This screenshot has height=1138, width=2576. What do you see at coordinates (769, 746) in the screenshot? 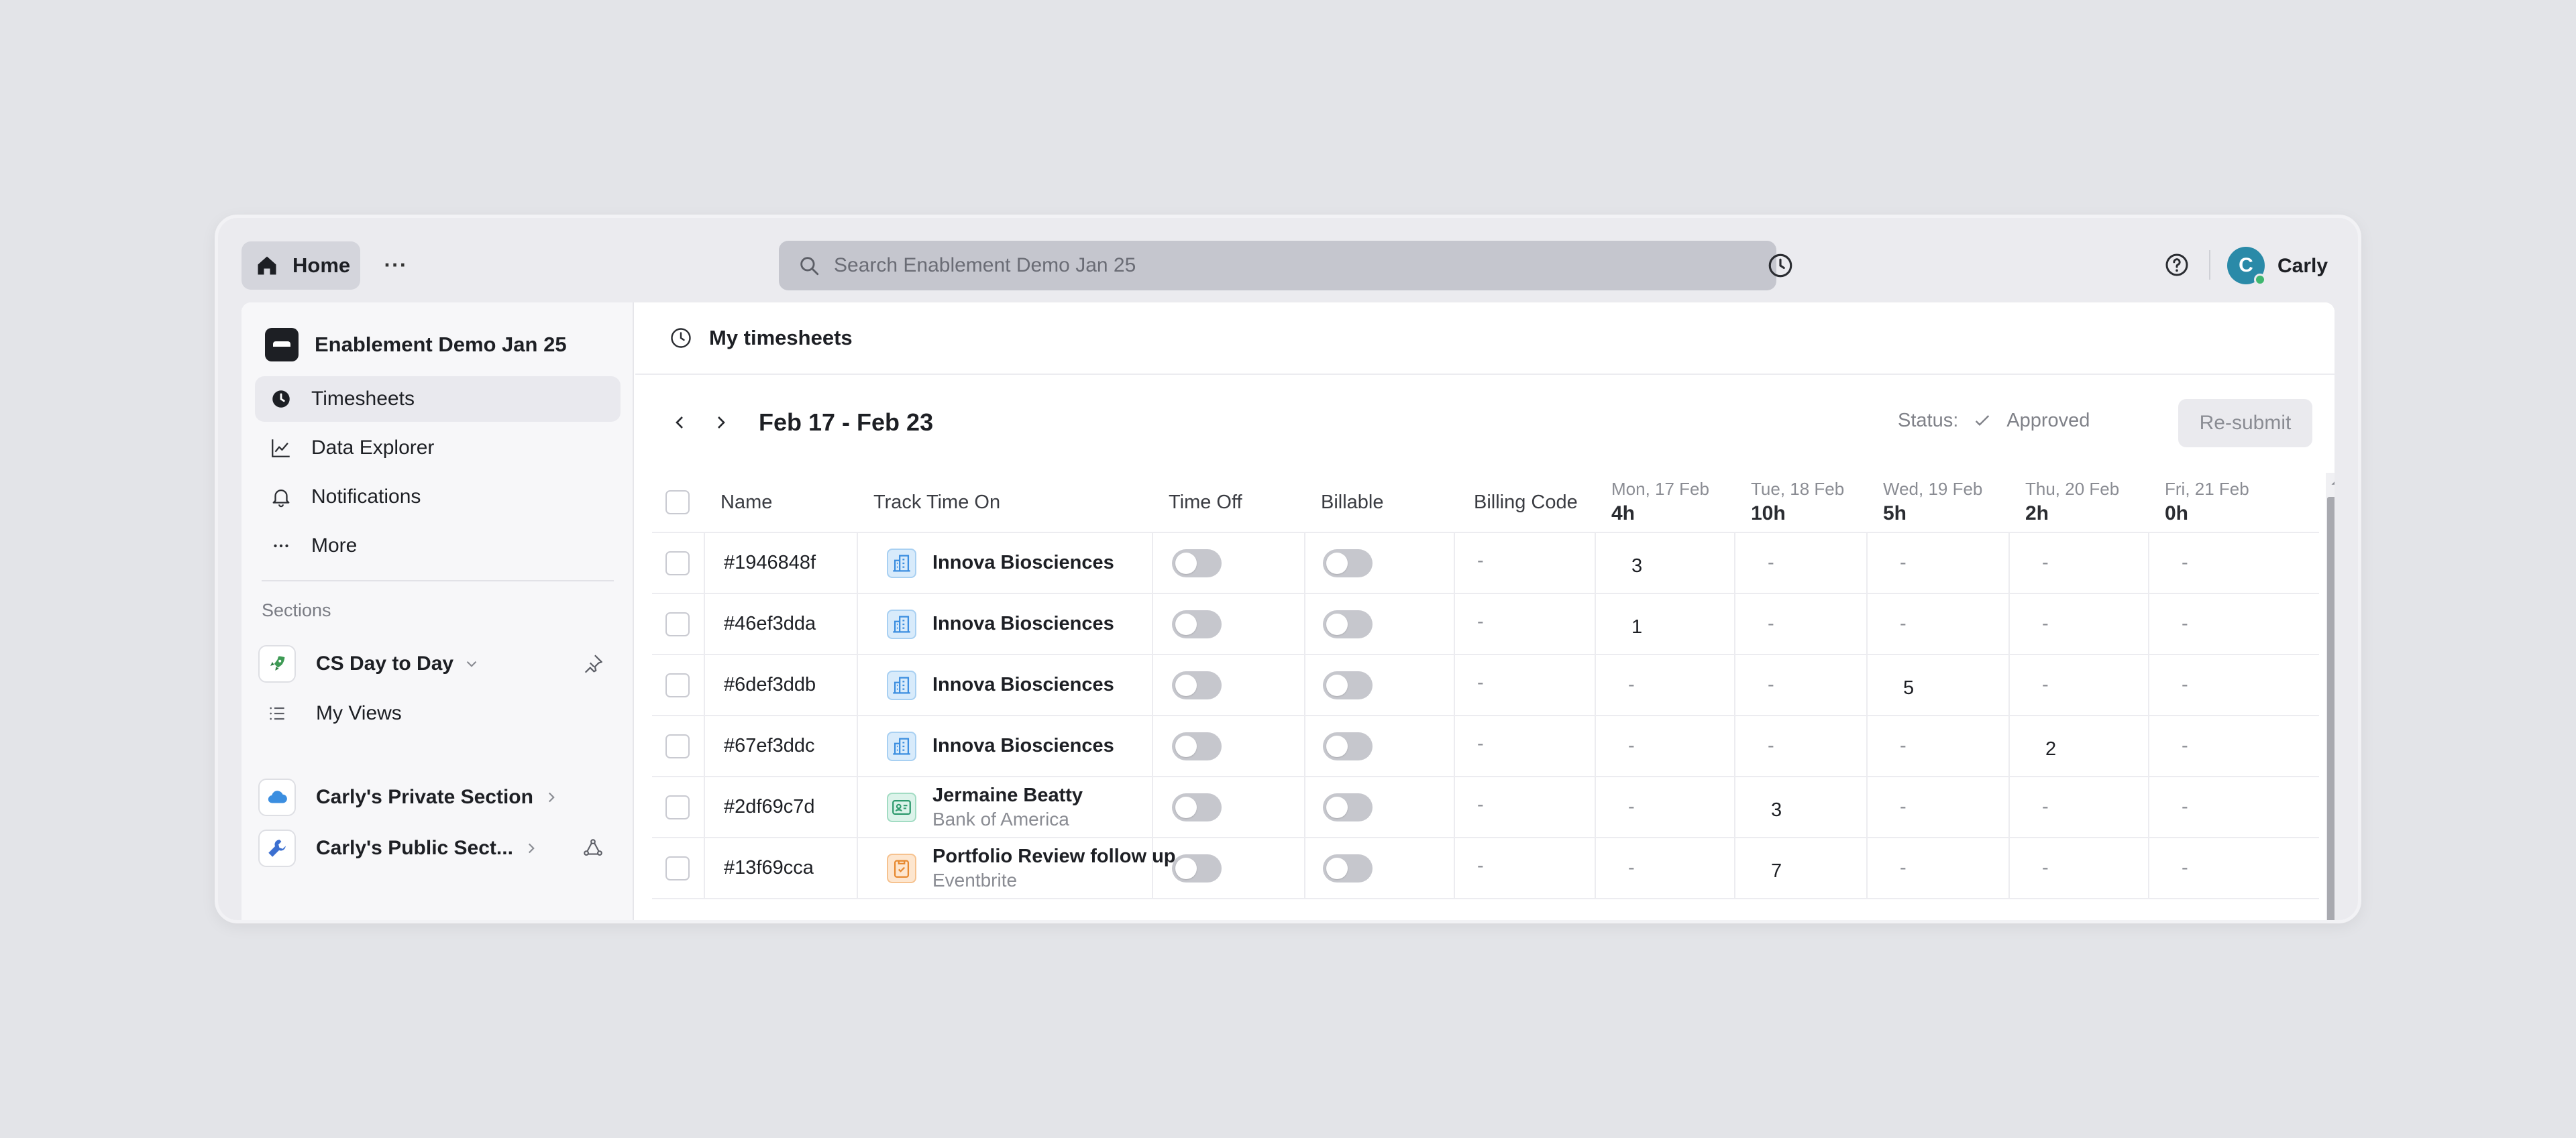
I see `row-id: #67ef3ddc` at bounding box center [769, 746].